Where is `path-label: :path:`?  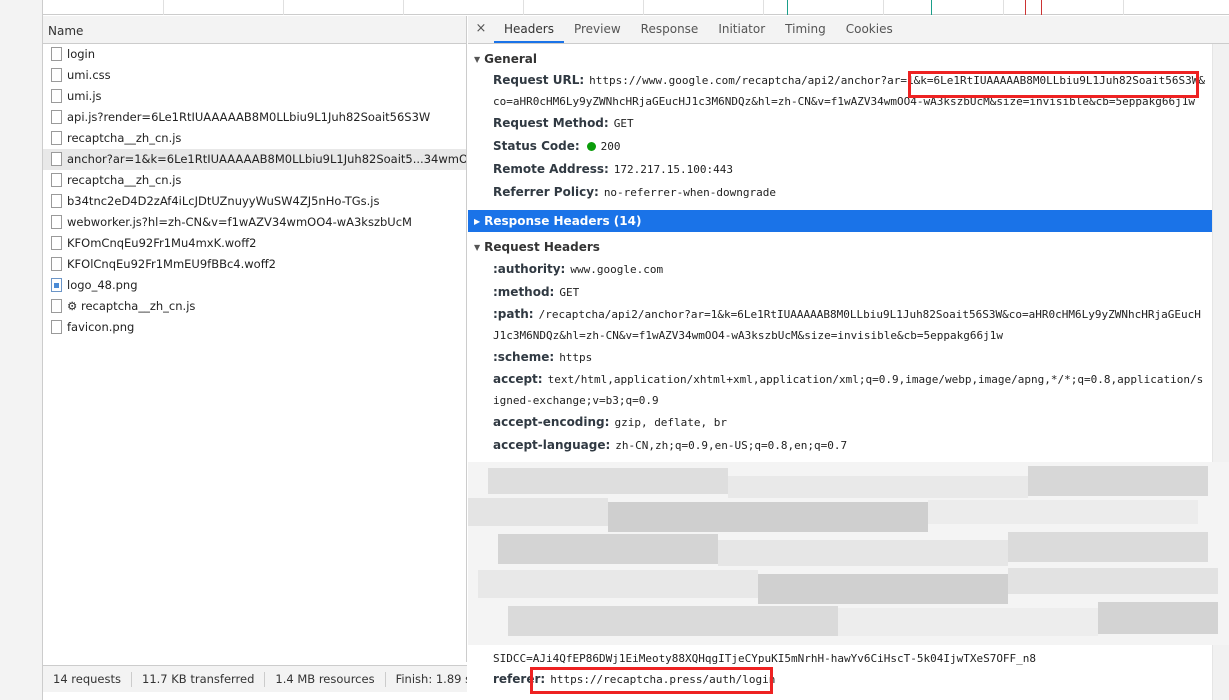 path-label: :path: is located at coordinates (513, 314).